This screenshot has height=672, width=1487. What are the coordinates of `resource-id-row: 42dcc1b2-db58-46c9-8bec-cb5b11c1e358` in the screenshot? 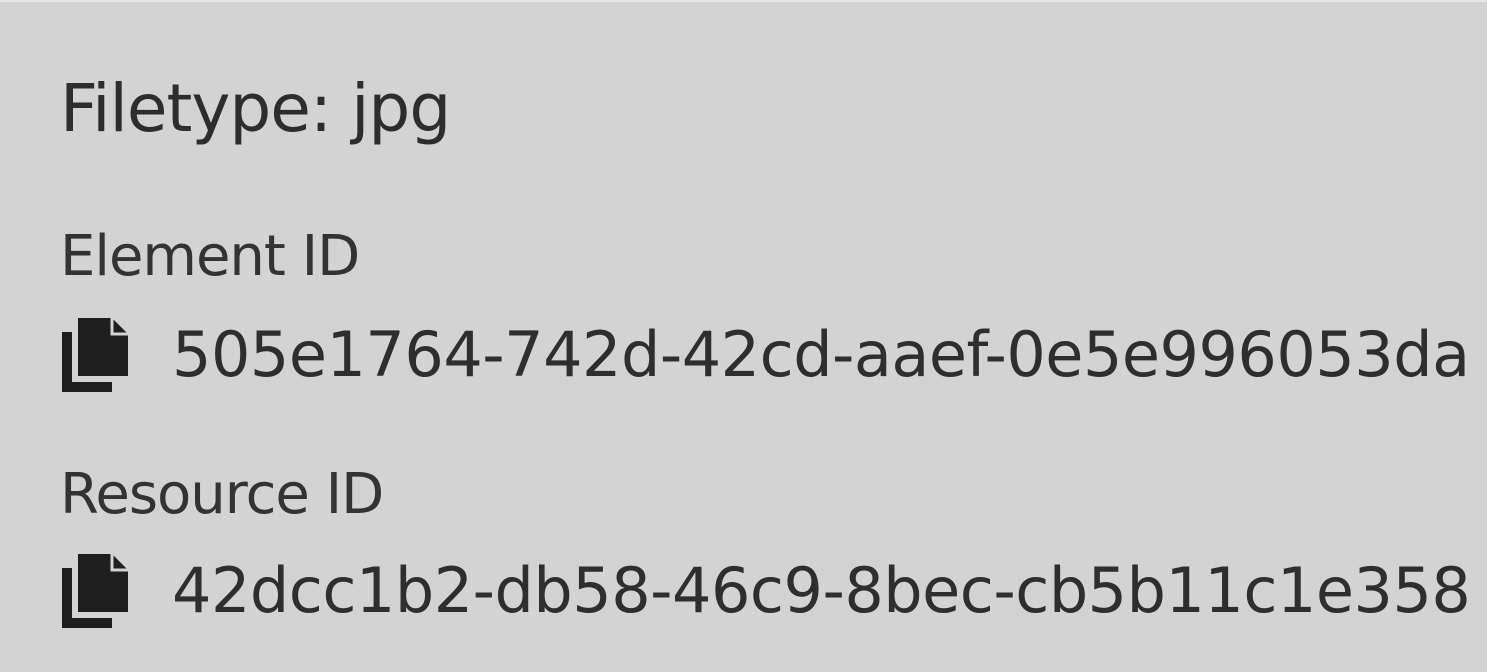 It's located at (765, 590).